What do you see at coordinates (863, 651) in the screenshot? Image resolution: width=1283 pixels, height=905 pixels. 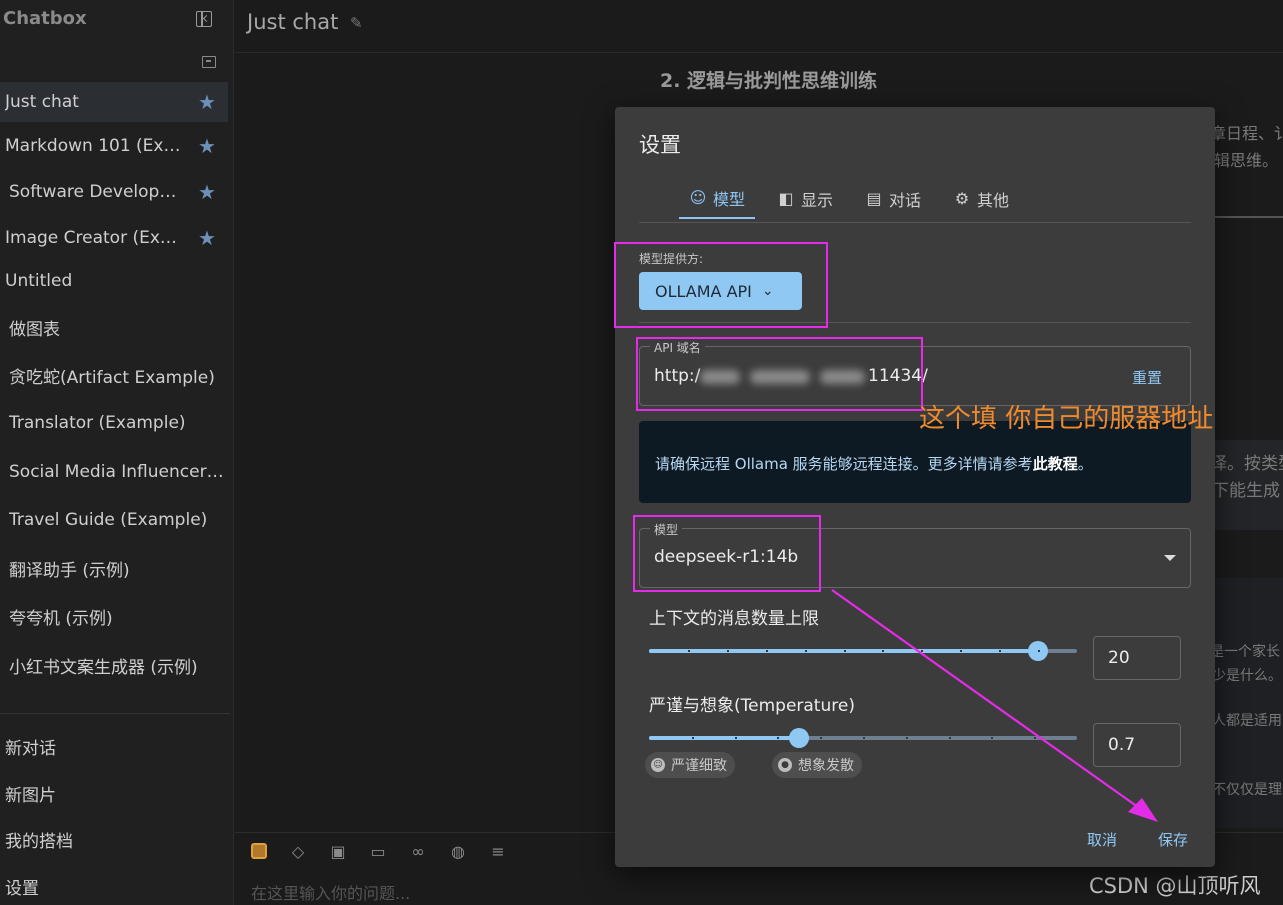 I see `context-limit-slider` at bounding box center [863, 651].